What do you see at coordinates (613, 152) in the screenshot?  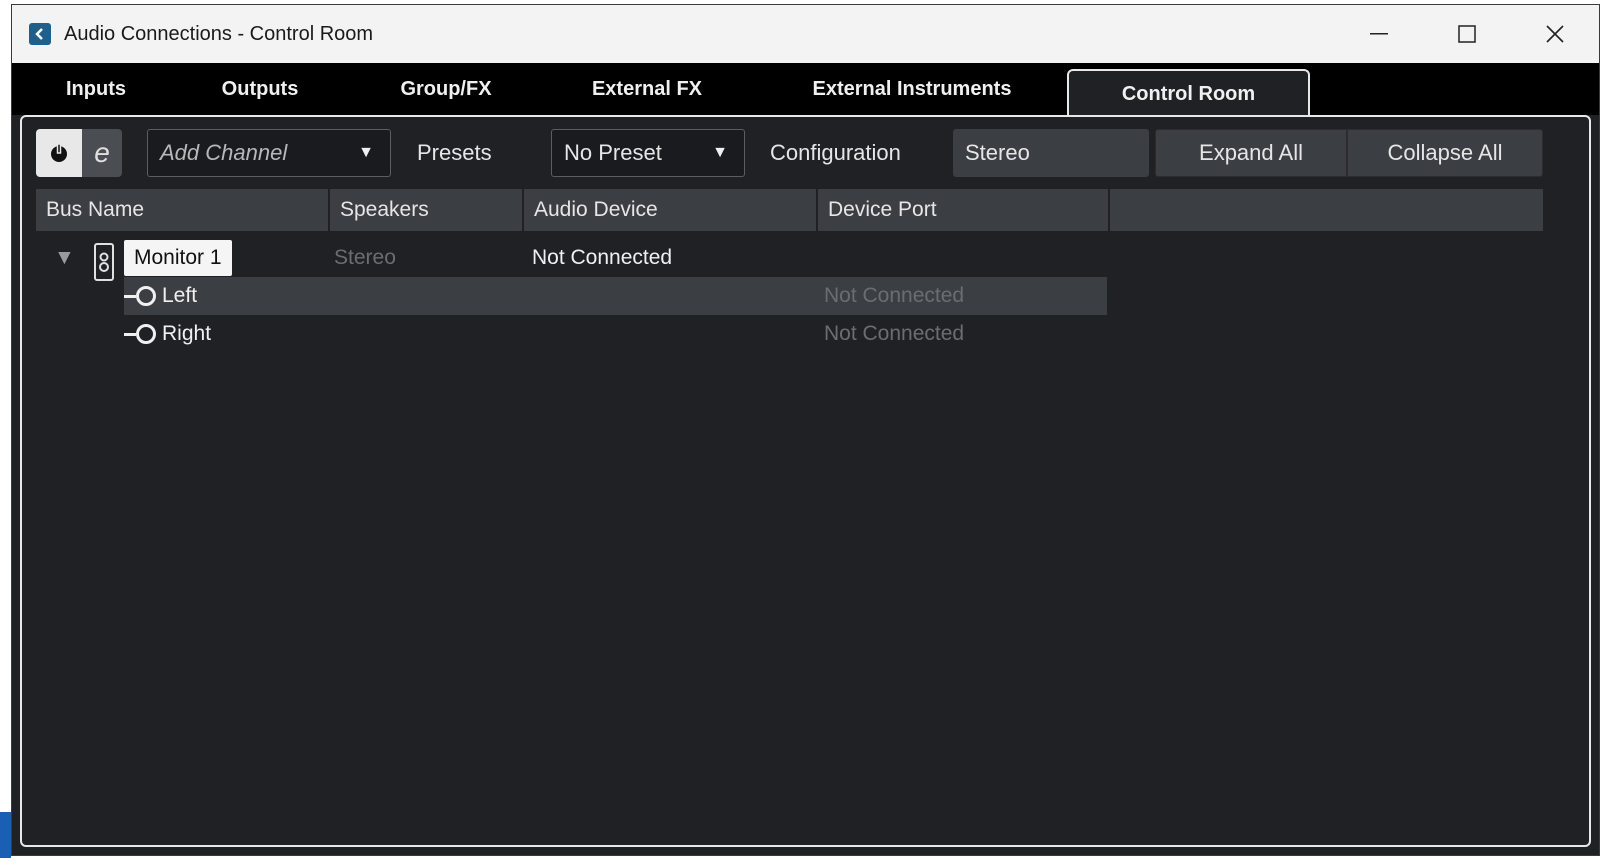 I see `preset-value: No Preset` at bounding box center [613, 152].